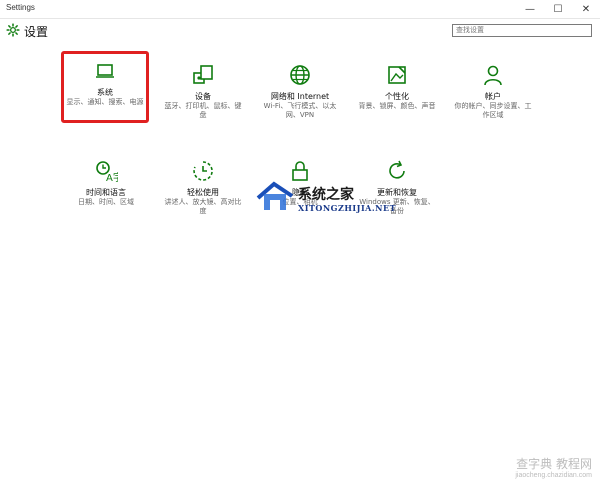 The image size is (600, 487). What do you see at coordinates (275, 195) in the screenshot?
I see `watermark-logo-icon` at bounding box center [275, 195].